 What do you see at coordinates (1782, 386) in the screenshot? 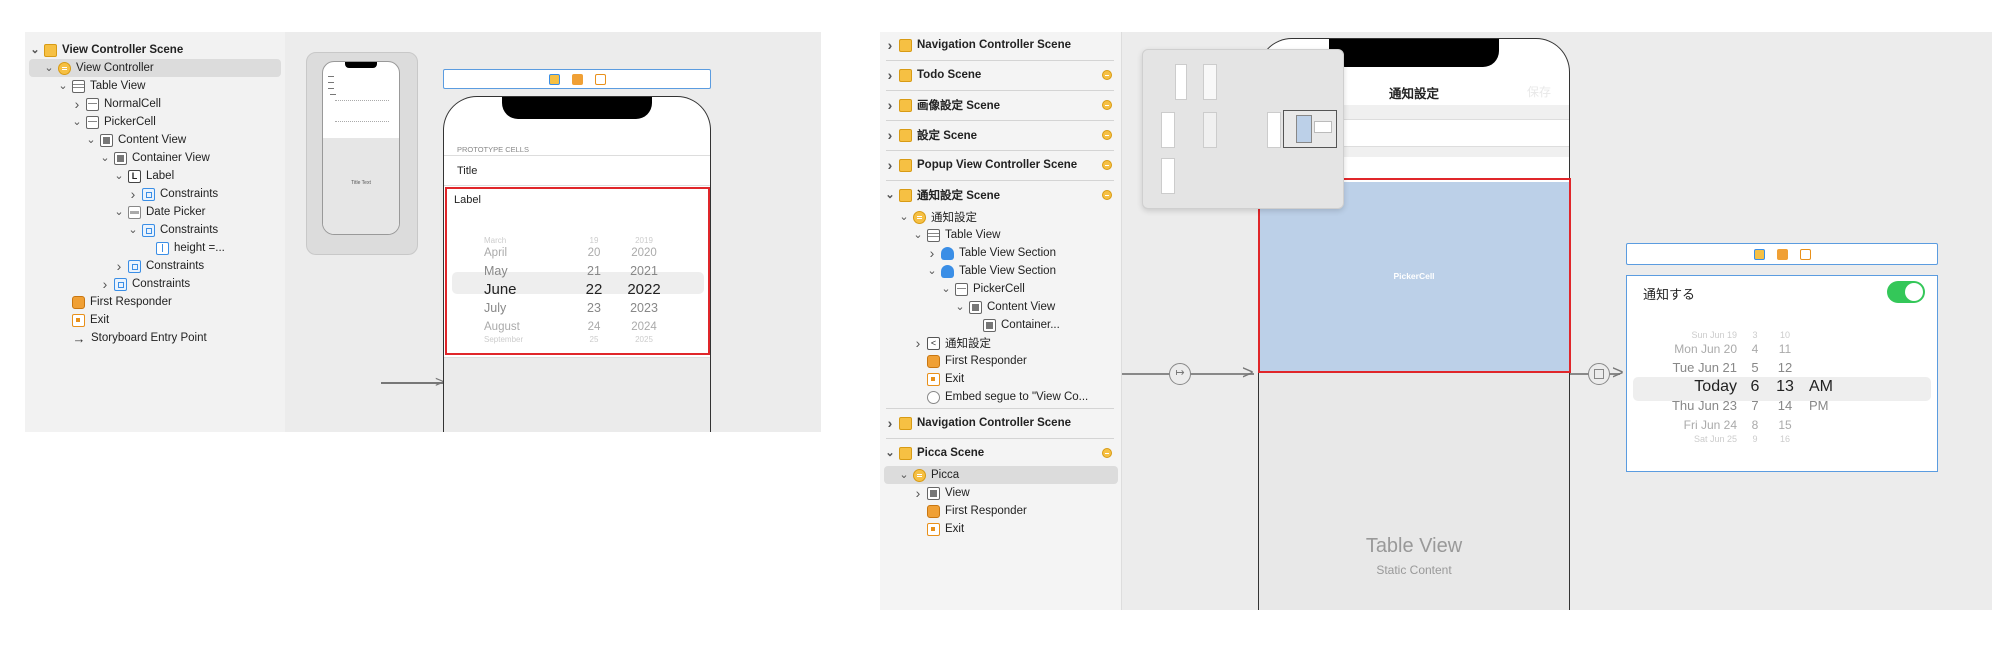
I see `date-picker-row: Today 6 13 AM` at bounding box center [1782, 386].